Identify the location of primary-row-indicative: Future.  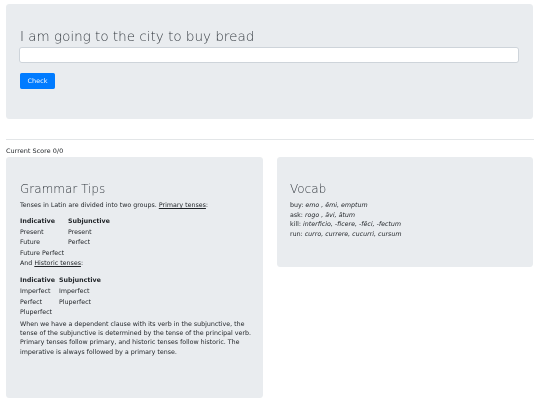
(30, 242).